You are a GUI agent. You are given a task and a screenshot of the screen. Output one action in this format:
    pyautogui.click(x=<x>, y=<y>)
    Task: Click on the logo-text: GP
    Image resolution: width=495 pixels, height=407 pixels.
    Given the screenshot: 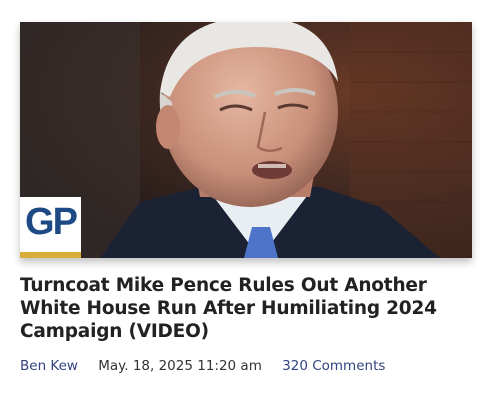 What is the action you would take?
    pyautogui.click(x=51, y=222)
    